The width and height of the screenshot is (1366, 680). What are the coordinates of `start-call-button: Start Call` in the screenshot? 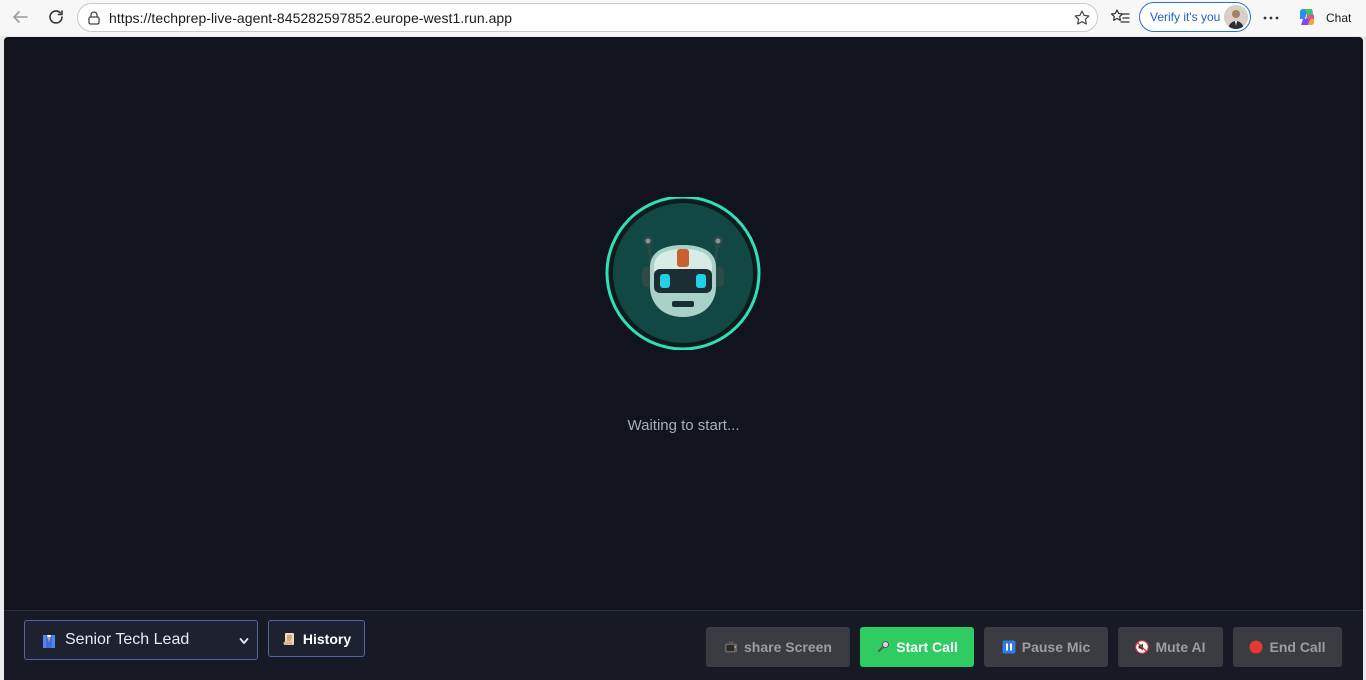 It's located at (917, 647).